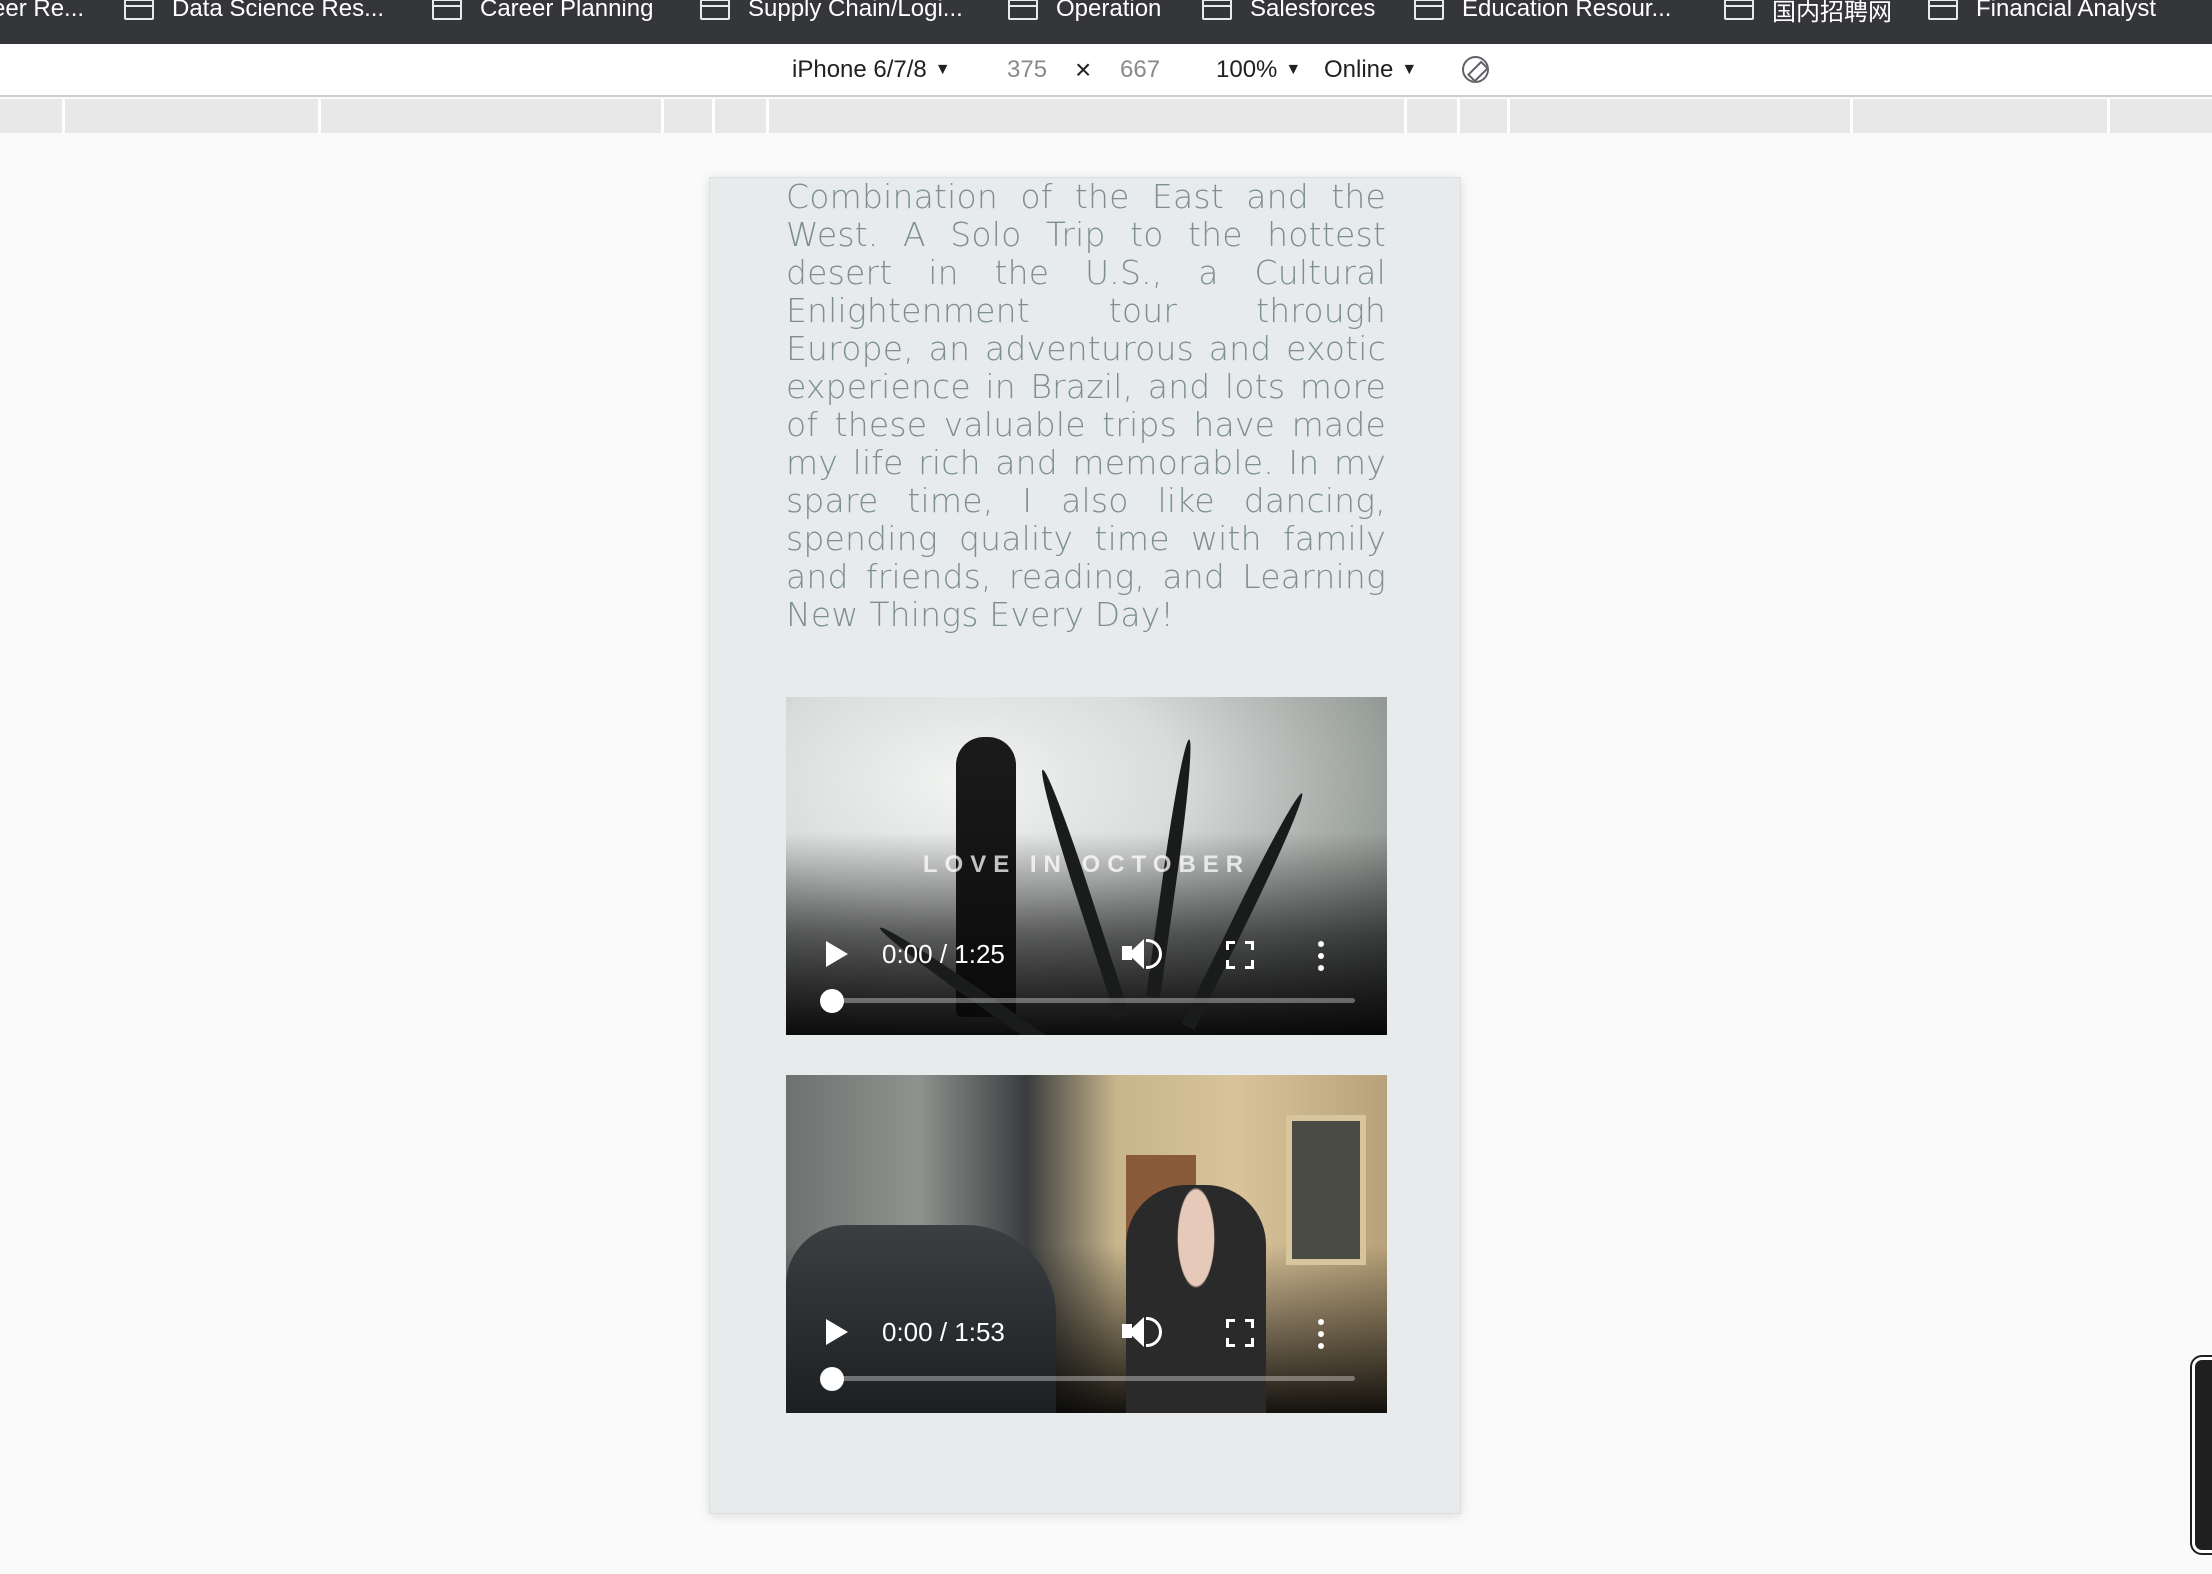 The image size is (2212, 1574). What do you see at coordinates (1359, 69) in the screenshot?
I see `throttle-label: Online` at bounding box center [1359, 69].